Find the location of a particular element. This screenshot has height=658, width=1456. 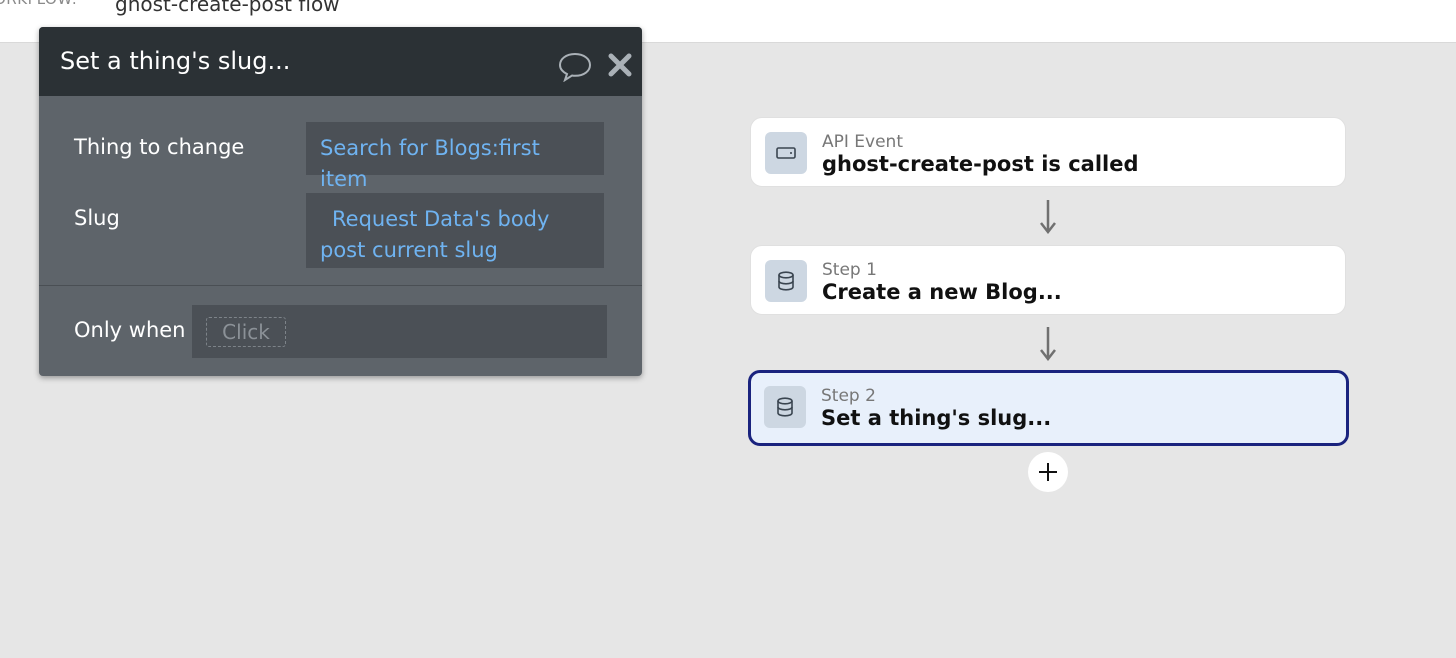

slug-field: Request Data's body post current slug is located at coordinates (455, 230).